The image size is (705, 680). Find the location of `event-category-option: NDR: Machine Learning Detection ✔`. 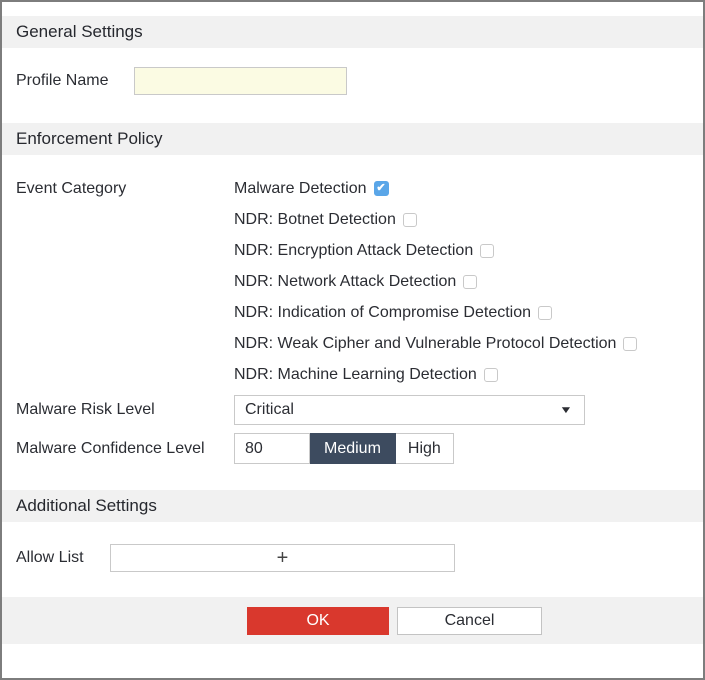

event-category-option: NDR: Machine Learning Detection ✔ is located at coordinates (435, 374).